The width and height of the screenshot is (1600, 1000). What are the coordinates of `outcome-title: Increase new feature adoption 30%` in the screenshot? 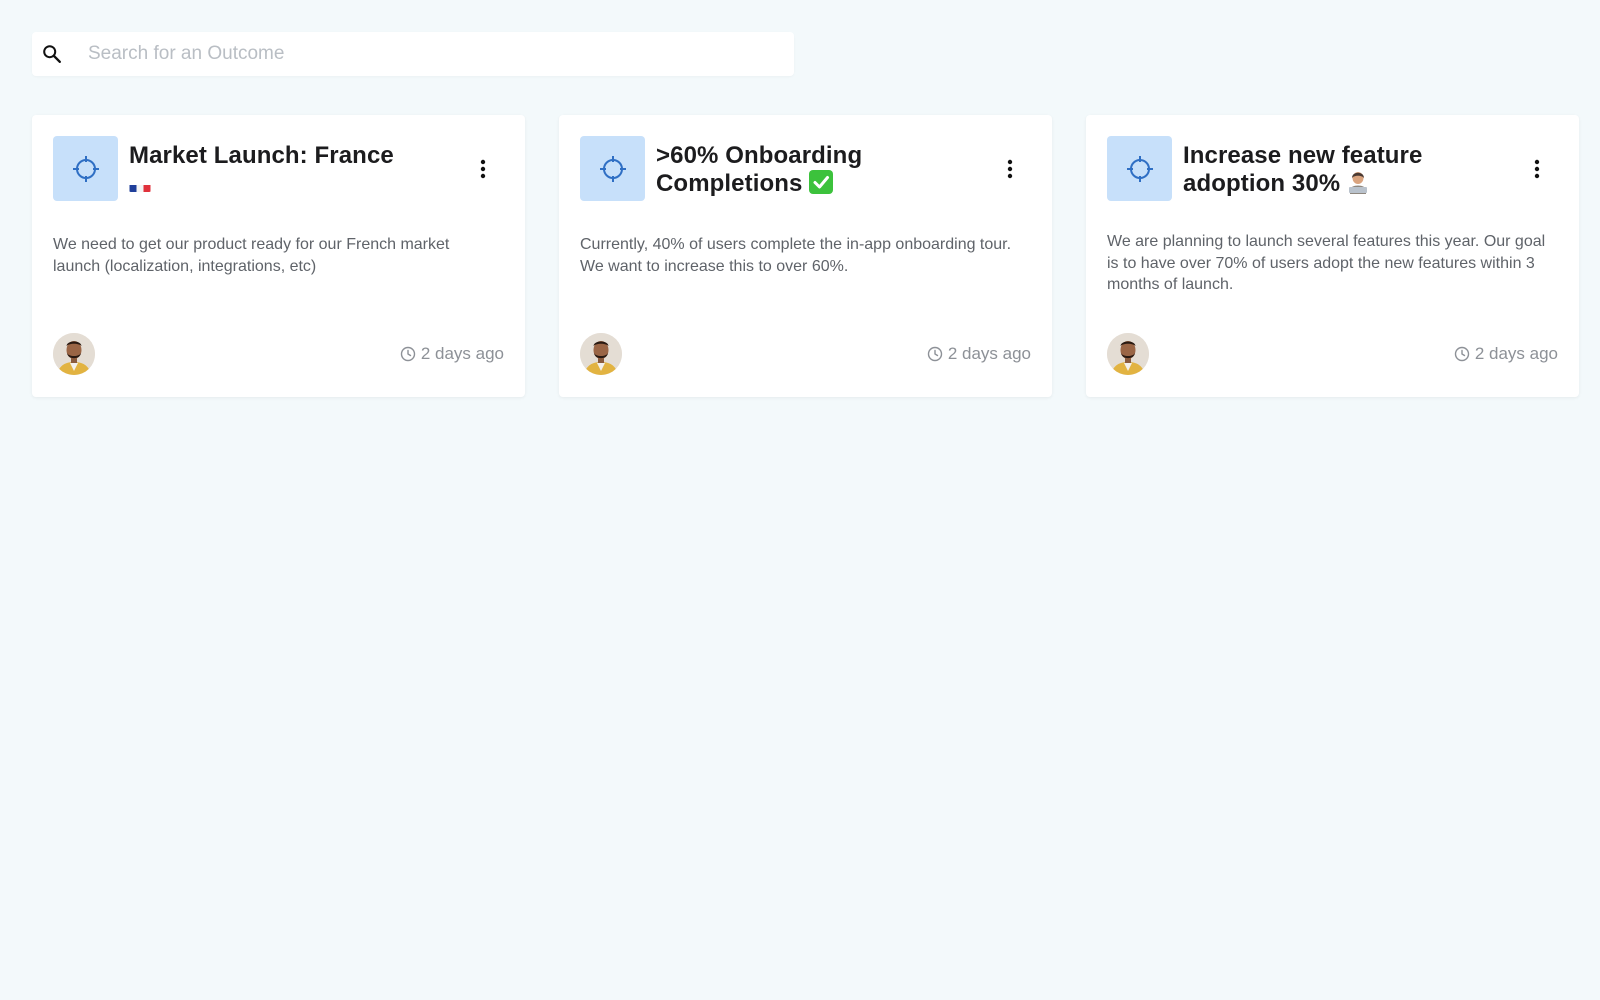 It's located at (1348, 170).